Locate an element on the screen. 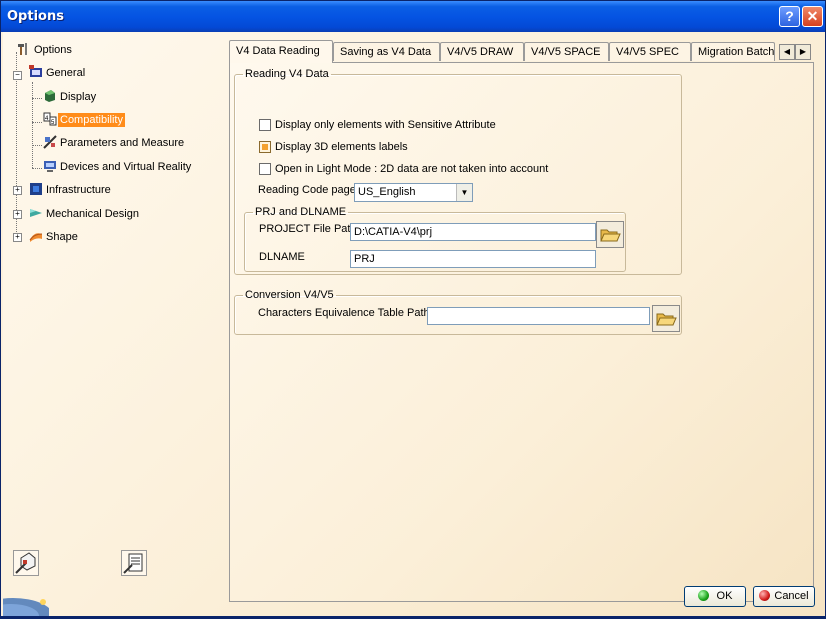  chevron-down-icon: ▼ is located at coordinates (464, 192).